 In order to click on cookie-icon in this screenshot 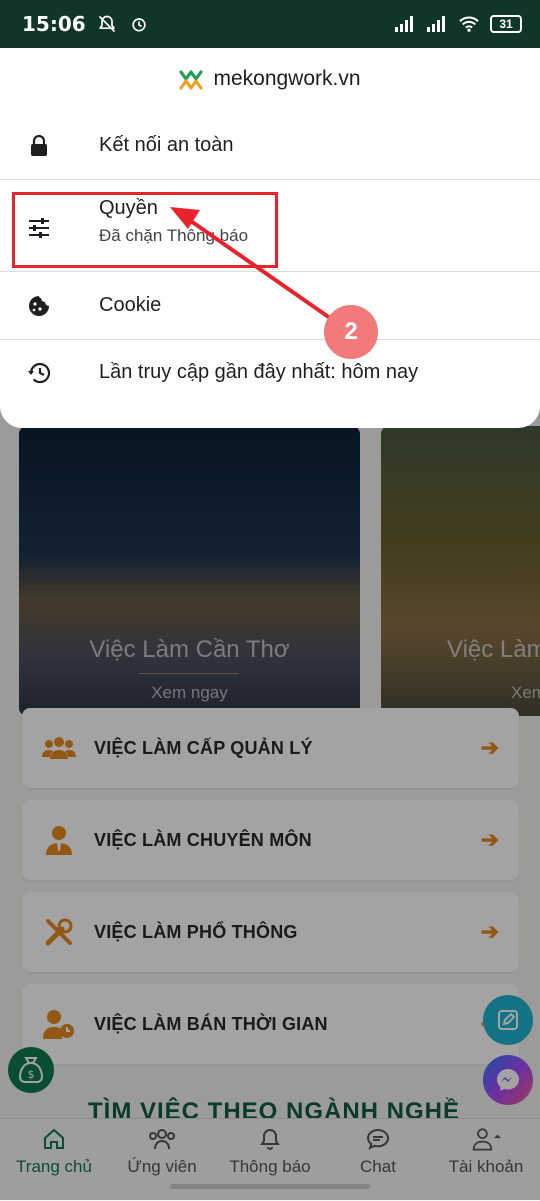, I will do `click(39, 306)`.